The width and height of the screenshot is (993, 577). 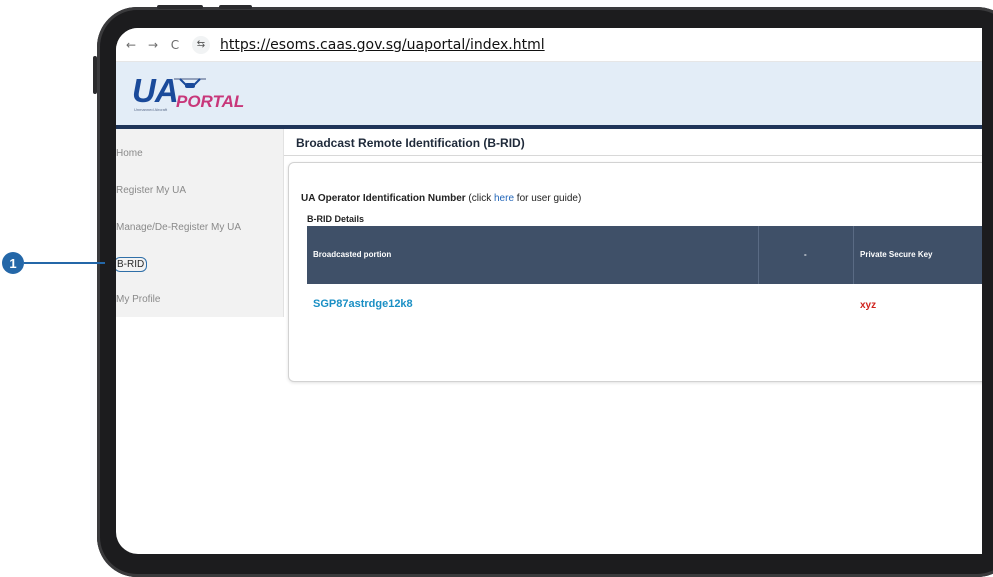 I want to click on sidebar-item-register-ua: Register My UA, so click(x=151, y=190).